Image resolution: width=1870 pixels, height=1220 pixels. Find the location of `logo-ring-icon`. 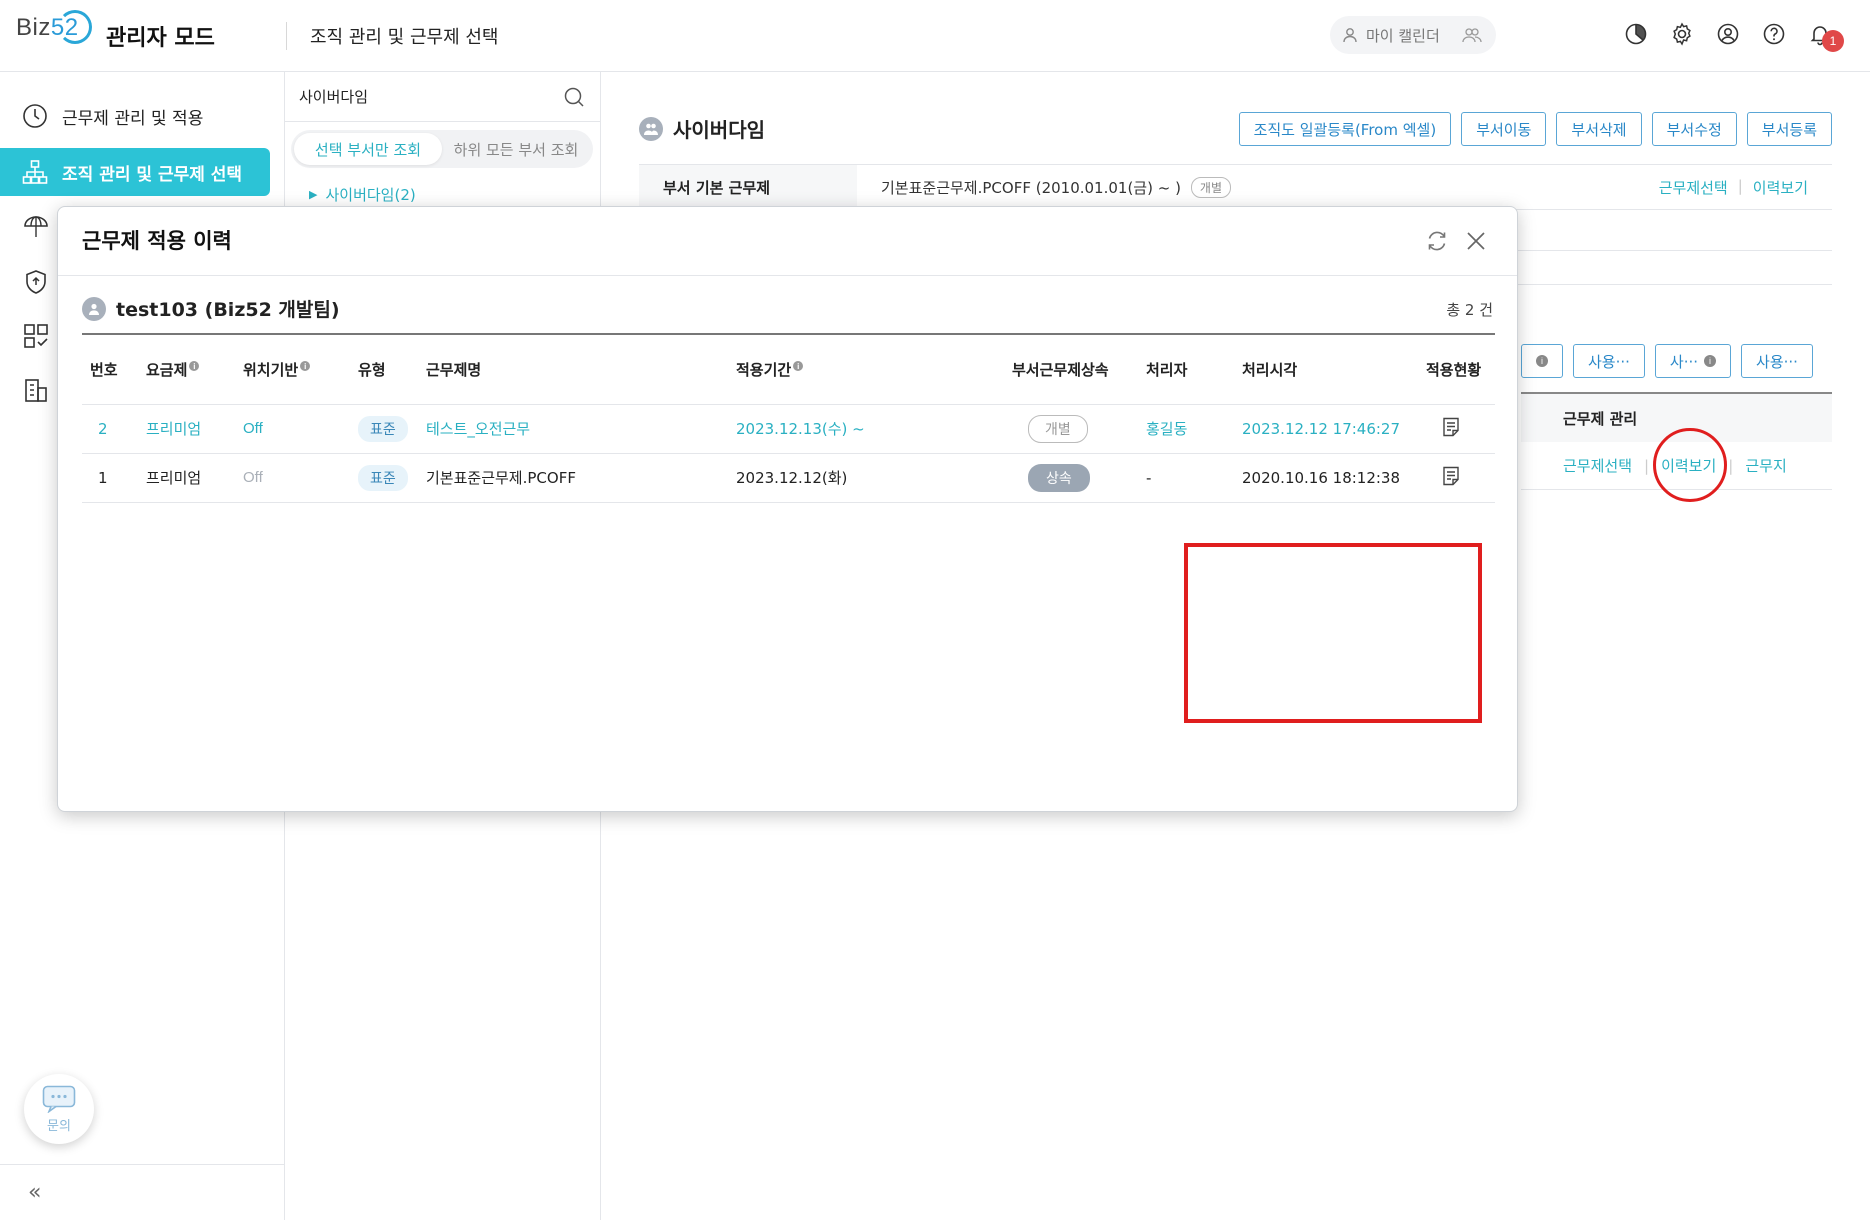

logo-ring-icon is located at coordinates (75, 27).